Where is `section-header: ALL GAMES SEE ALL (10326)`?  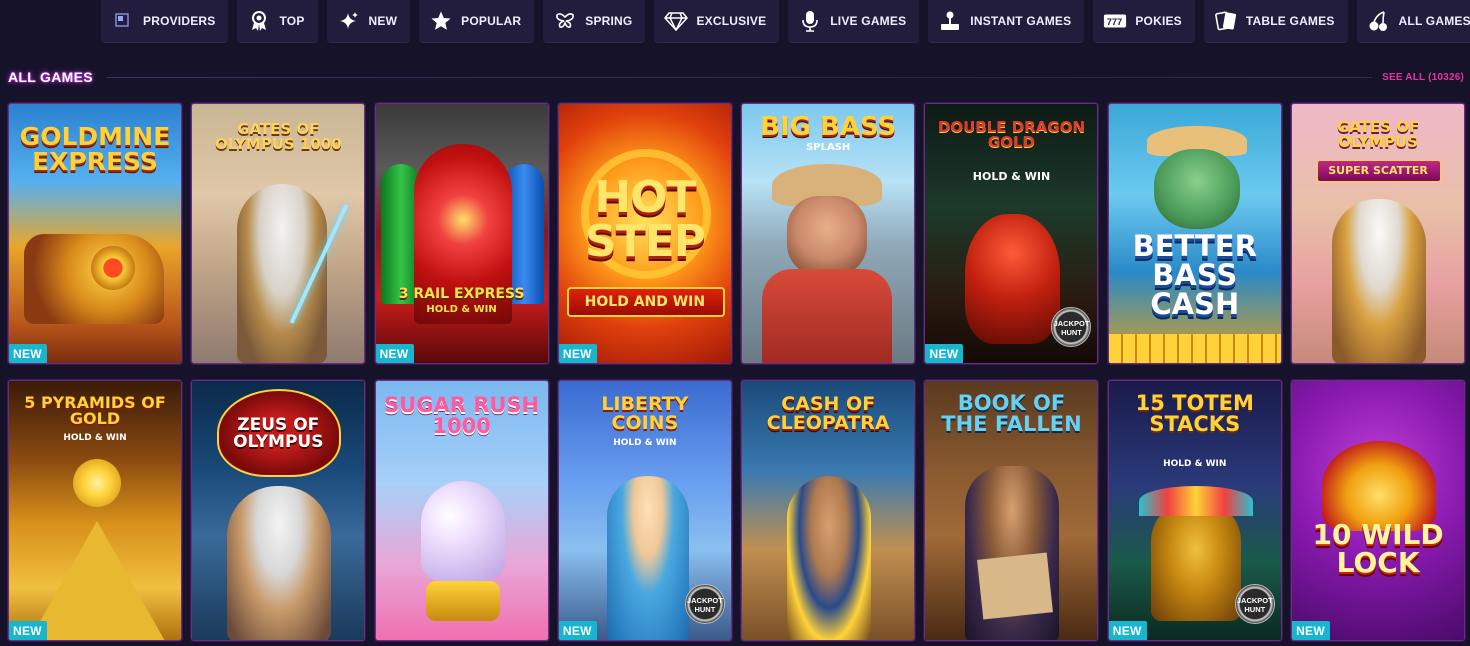
section-header: ALL GAMES SEE ALL (10326) is located at coordinates (736, 77).